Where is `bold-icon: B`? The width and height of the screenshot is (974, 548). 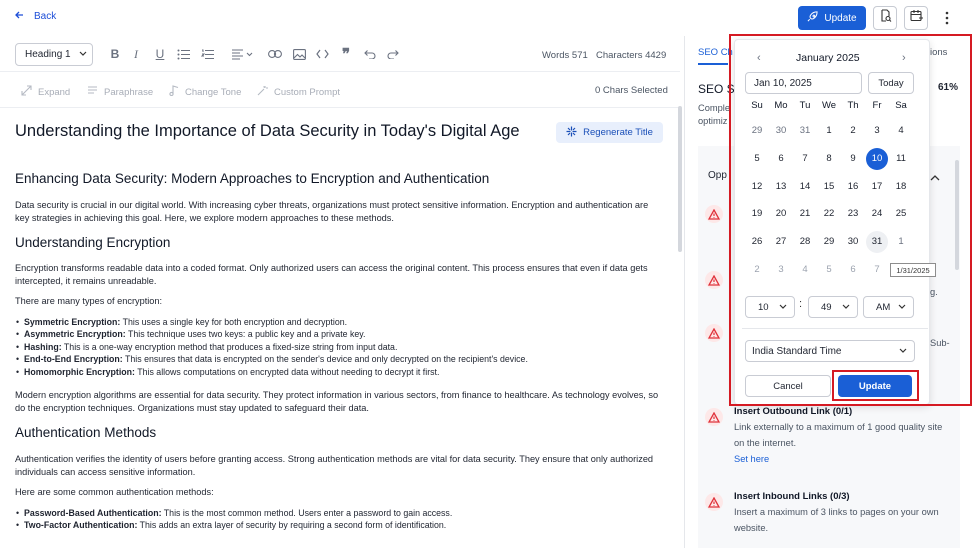
bold-icon: B is located at coordinates (115, 54).